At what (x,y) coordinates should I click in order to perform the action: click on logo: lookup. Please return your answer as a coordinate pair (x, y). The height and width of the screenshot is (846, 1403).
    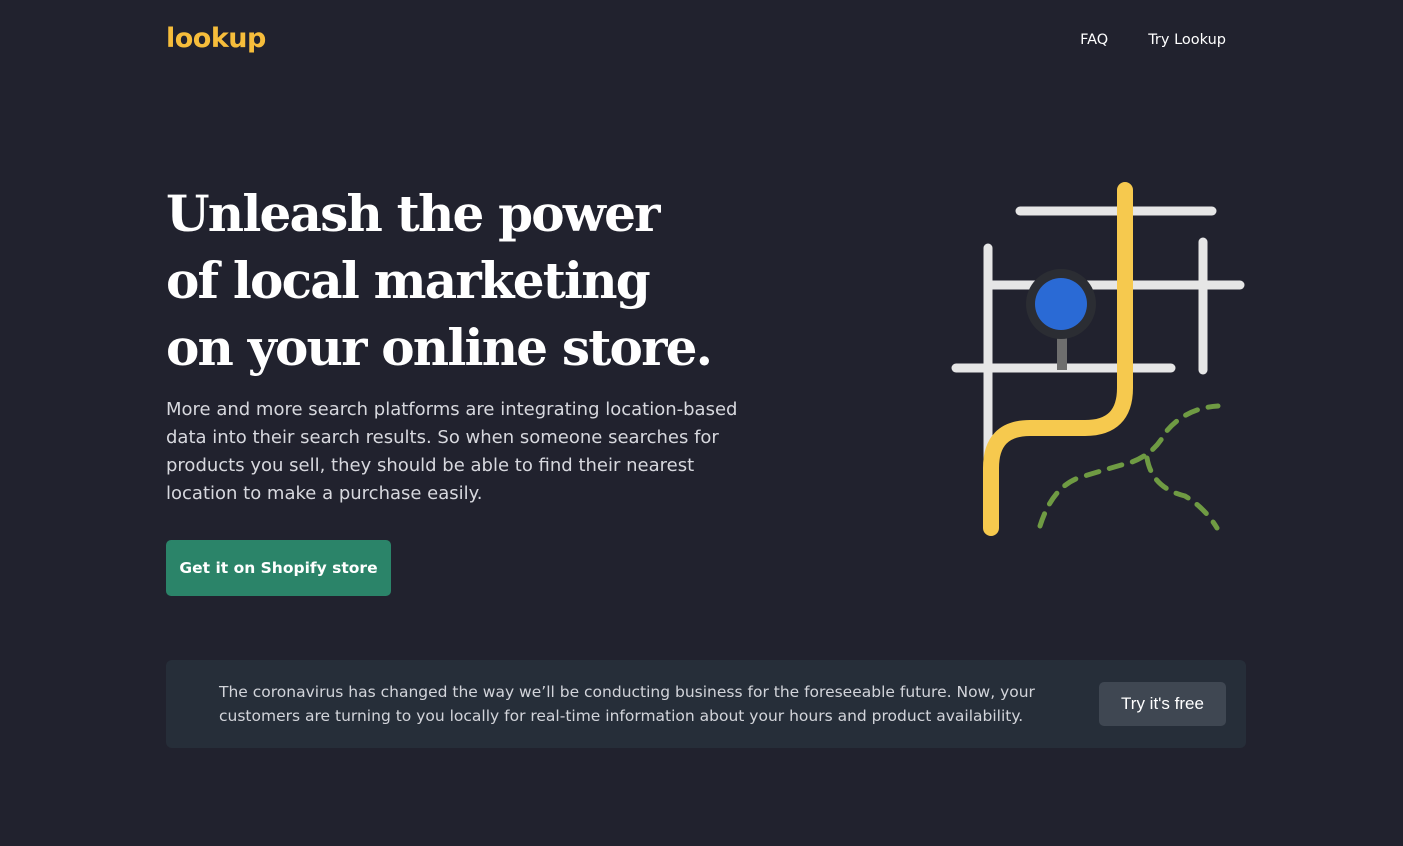
    Looking at the image, I should click on (216, 39).